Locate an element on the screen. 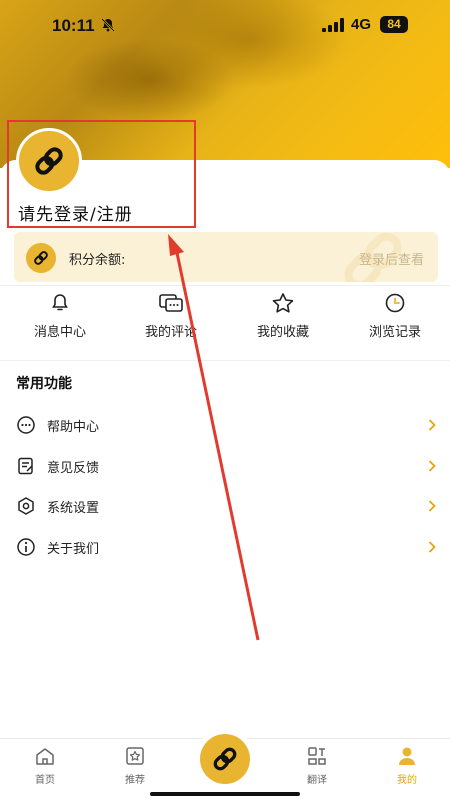 The image size is (450, 801). clock-icon is located at coordinates (395, 303).